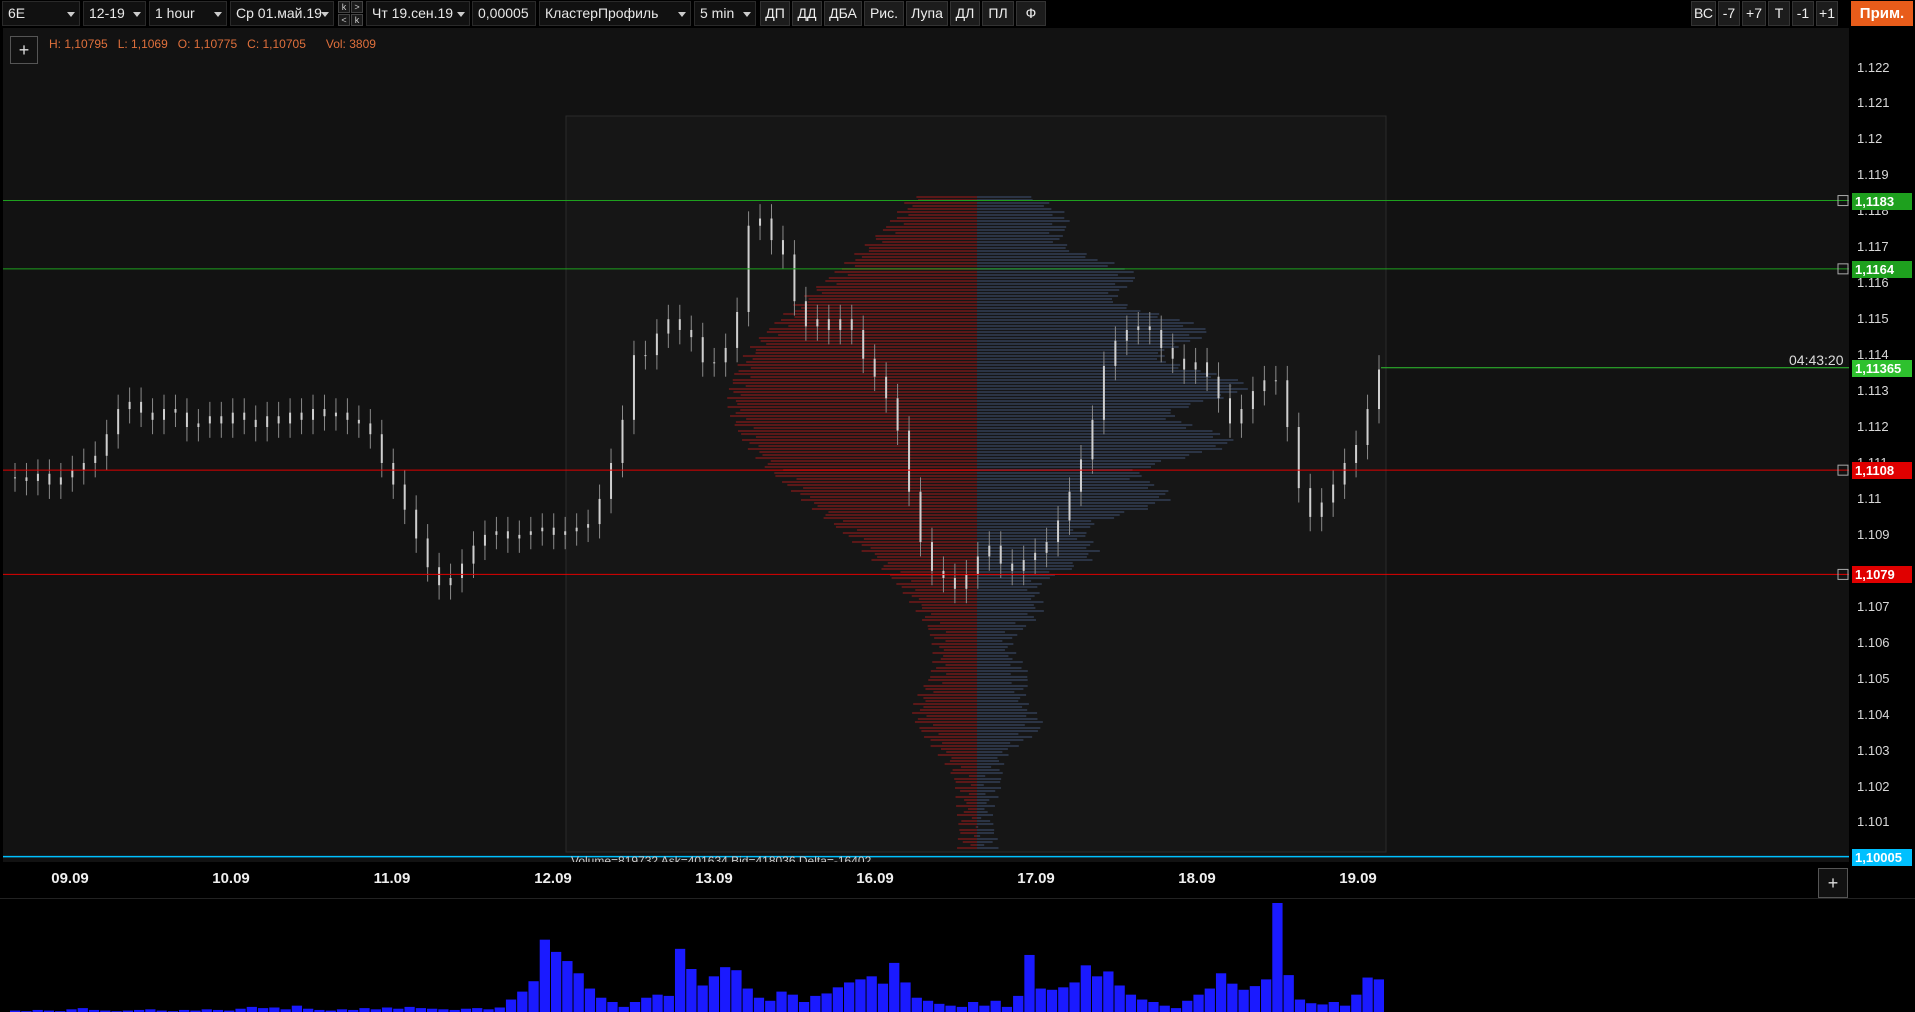  Describe the element at coordinates (615, 13) in the screenshot. I see `chart-type-select: КластерПрофиль` at that location.